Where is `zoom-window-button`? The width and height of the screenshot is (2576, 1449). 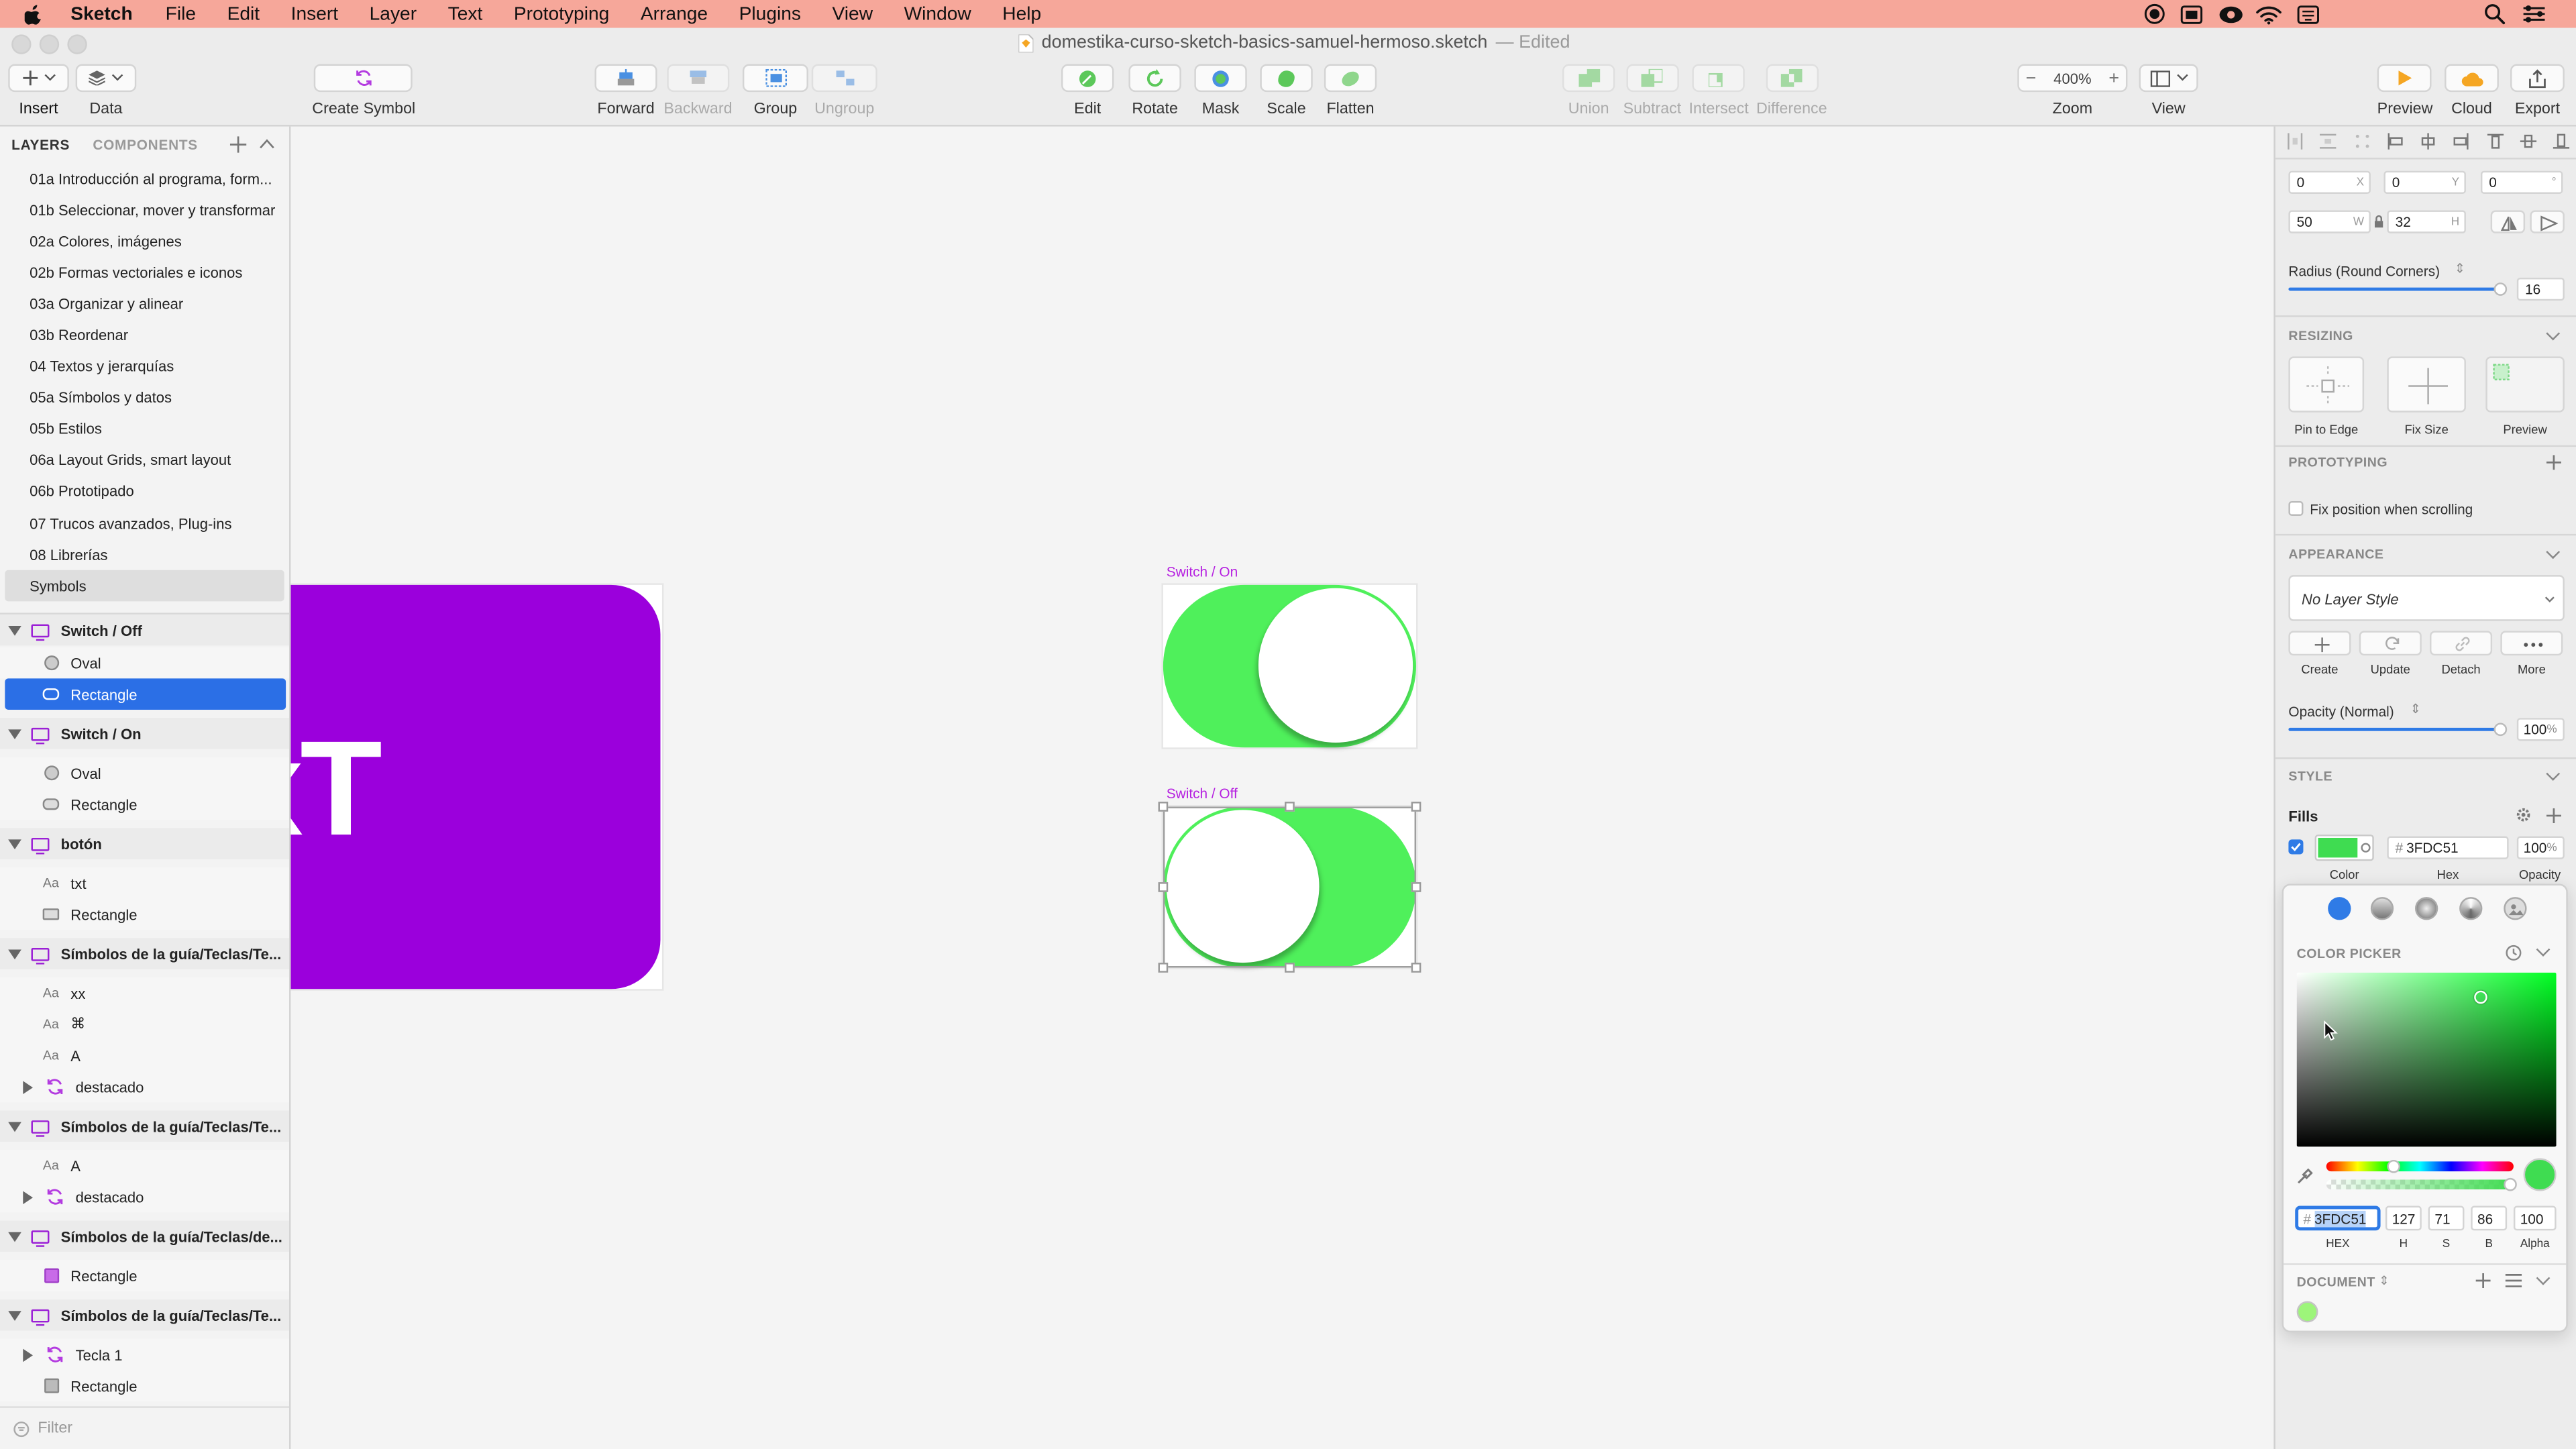
zoom-window-button is located at coordinates (77, 44).